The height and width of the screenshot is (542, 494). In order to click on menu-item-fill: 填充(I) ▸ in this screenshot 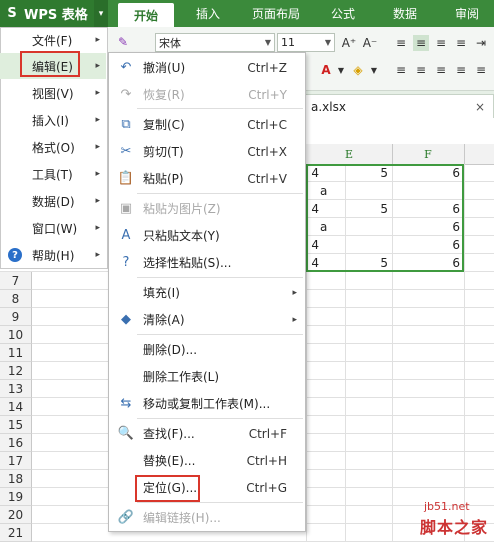, I will do `click(207, 292)`.